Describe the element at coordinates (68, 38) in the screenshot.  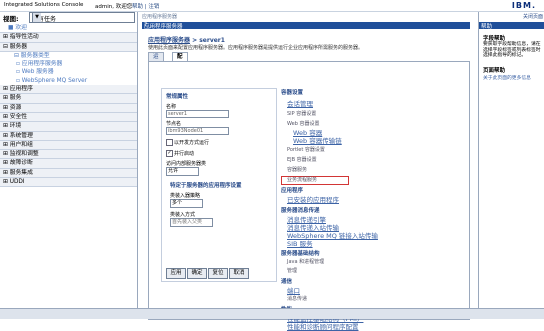
I see `nav-item: ⊞ 指导性活动` at that location.